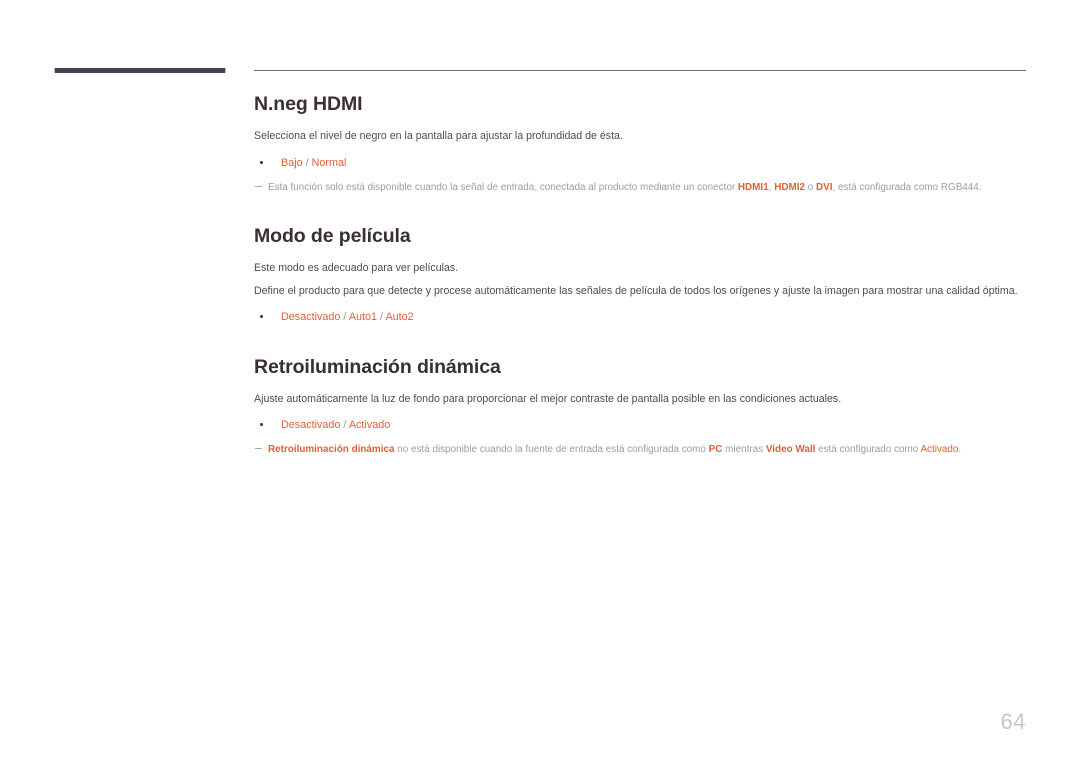 The height and width of the screenshot is (763, 1080). Describe the element at coordinates (399, 317) in the screenshot. I see `option-value: Auto2` at that location.